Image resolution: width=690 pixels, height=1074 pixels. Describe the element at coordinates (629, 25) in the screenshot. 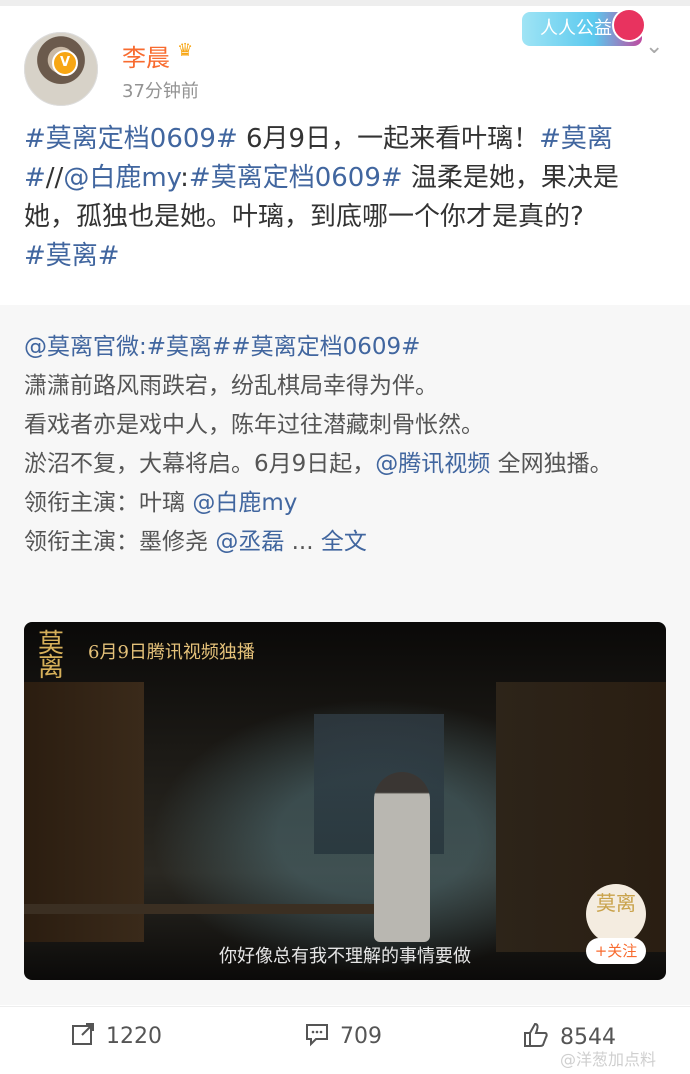

I see `charity-mascot-icon` at that location.